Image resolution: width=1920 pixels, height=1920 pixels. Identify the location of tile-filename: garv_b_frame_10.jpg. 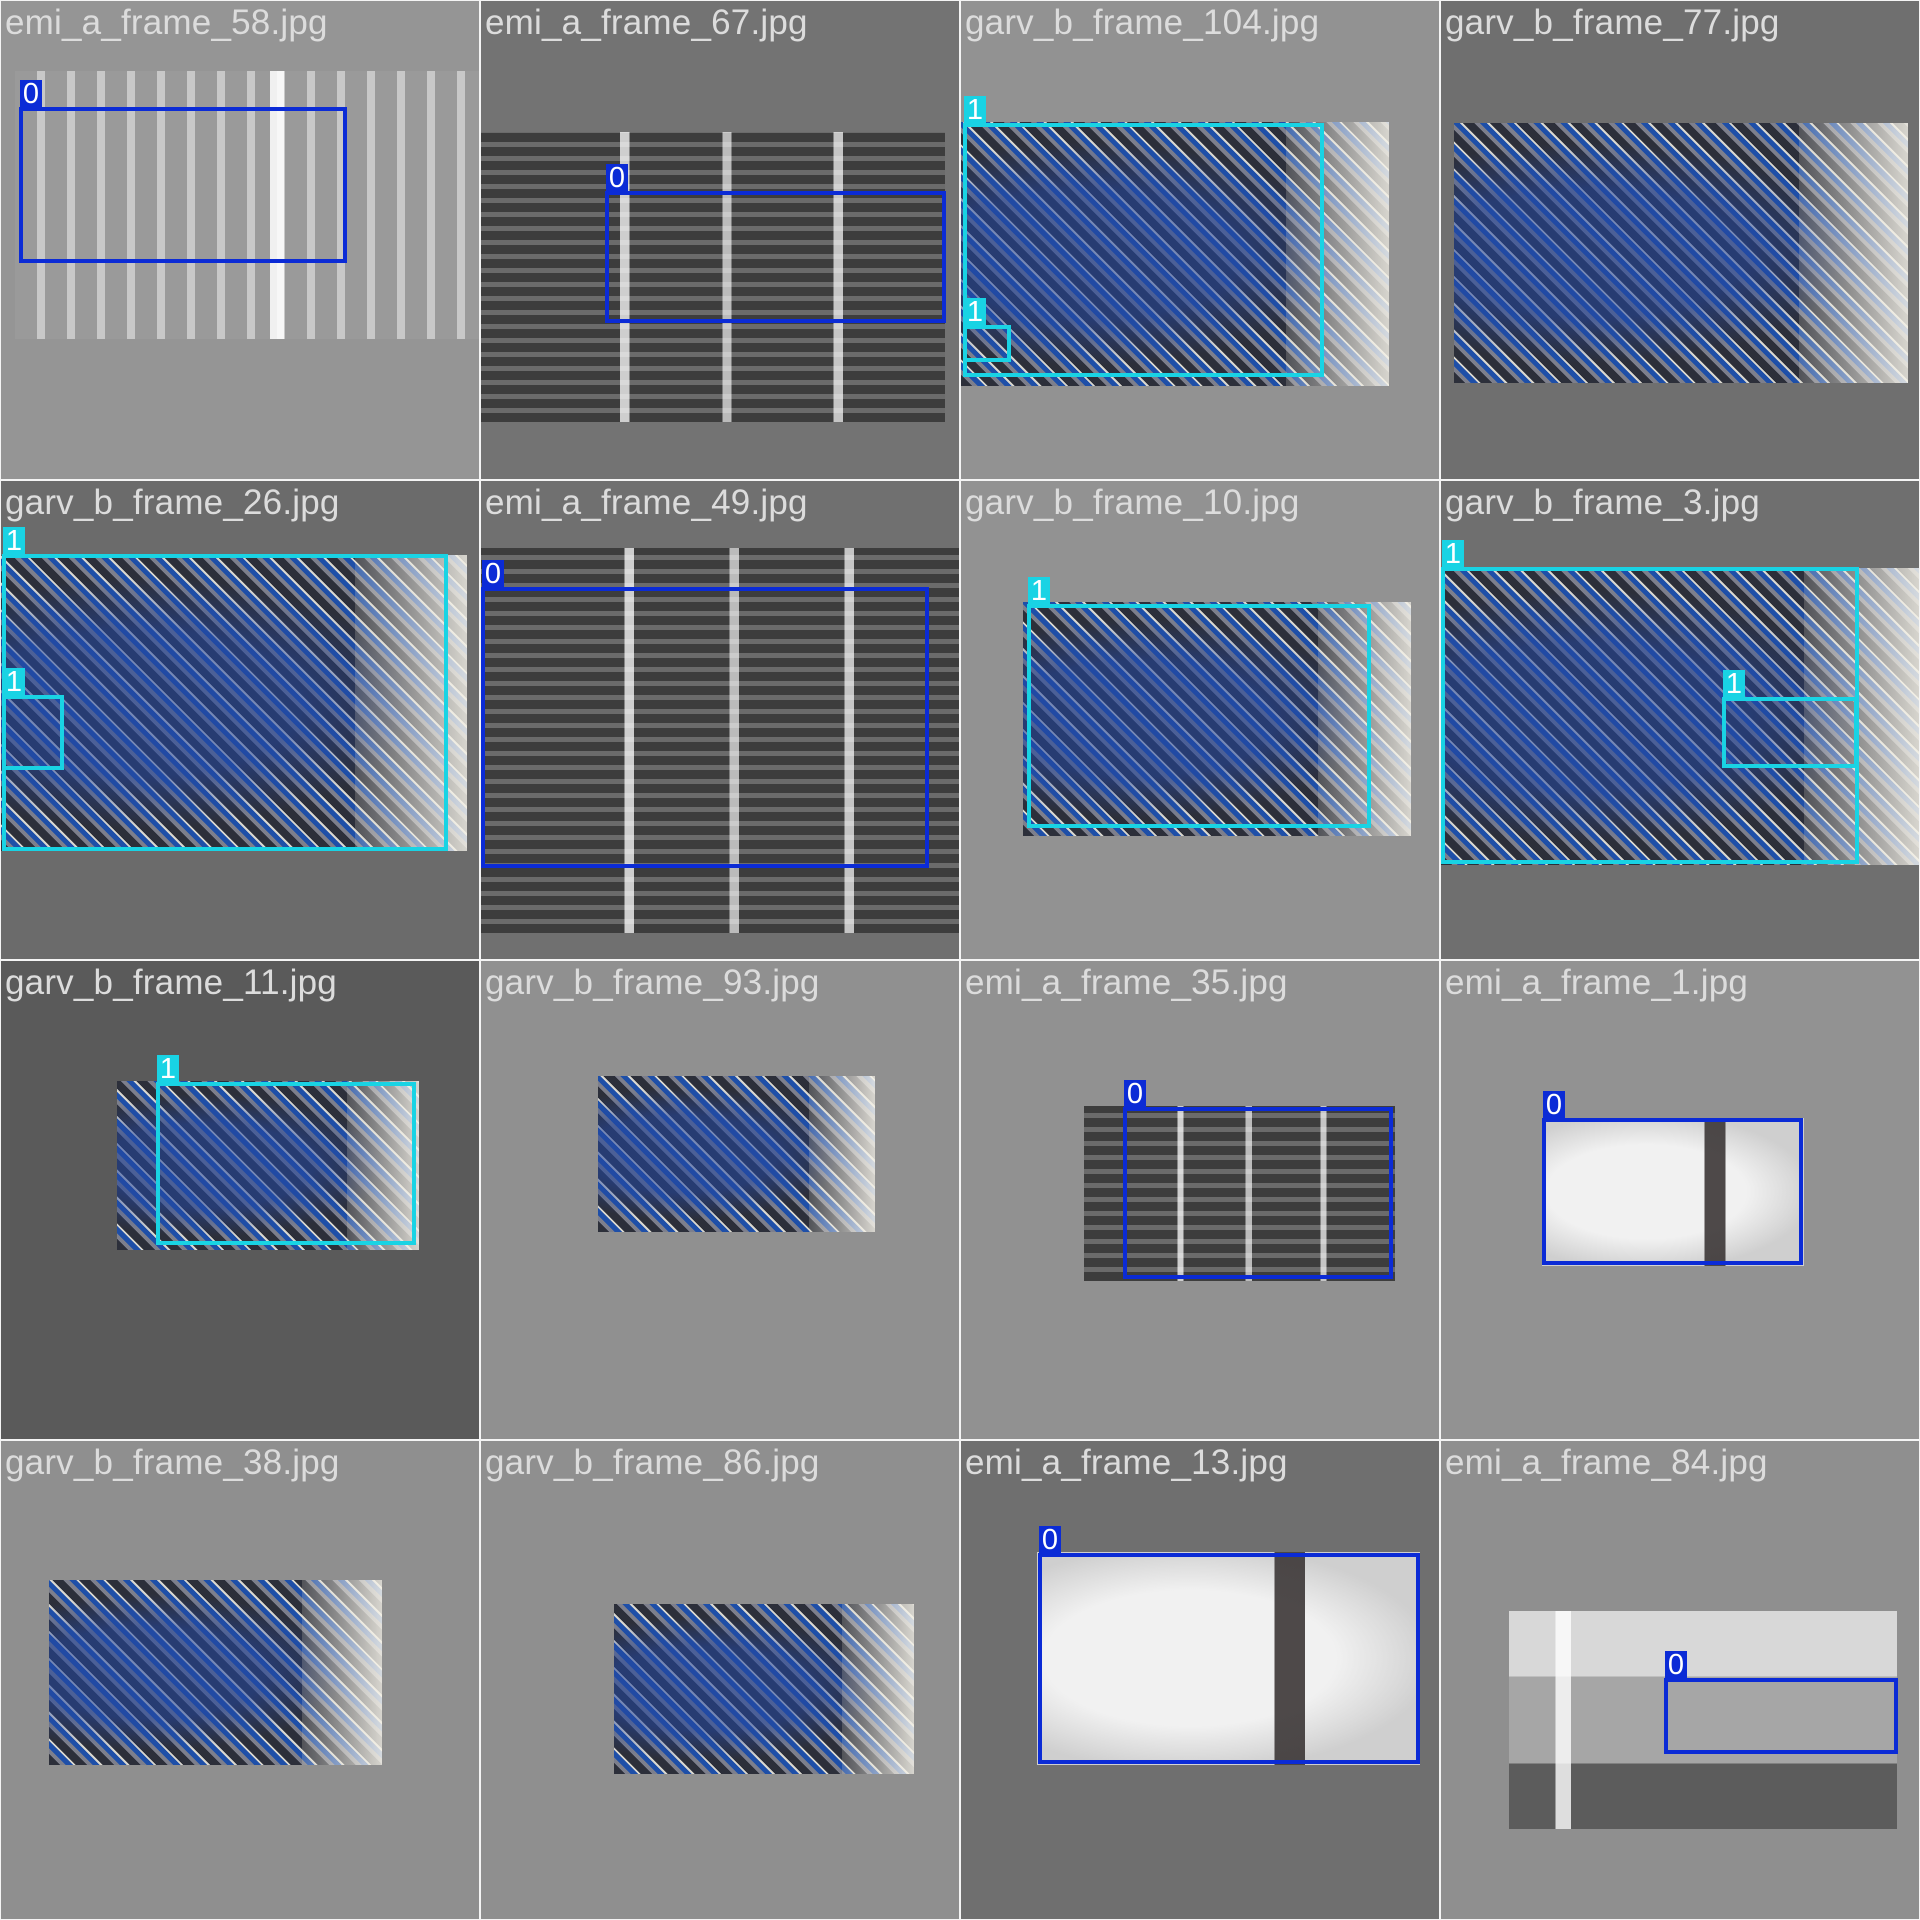
(1132, 502).